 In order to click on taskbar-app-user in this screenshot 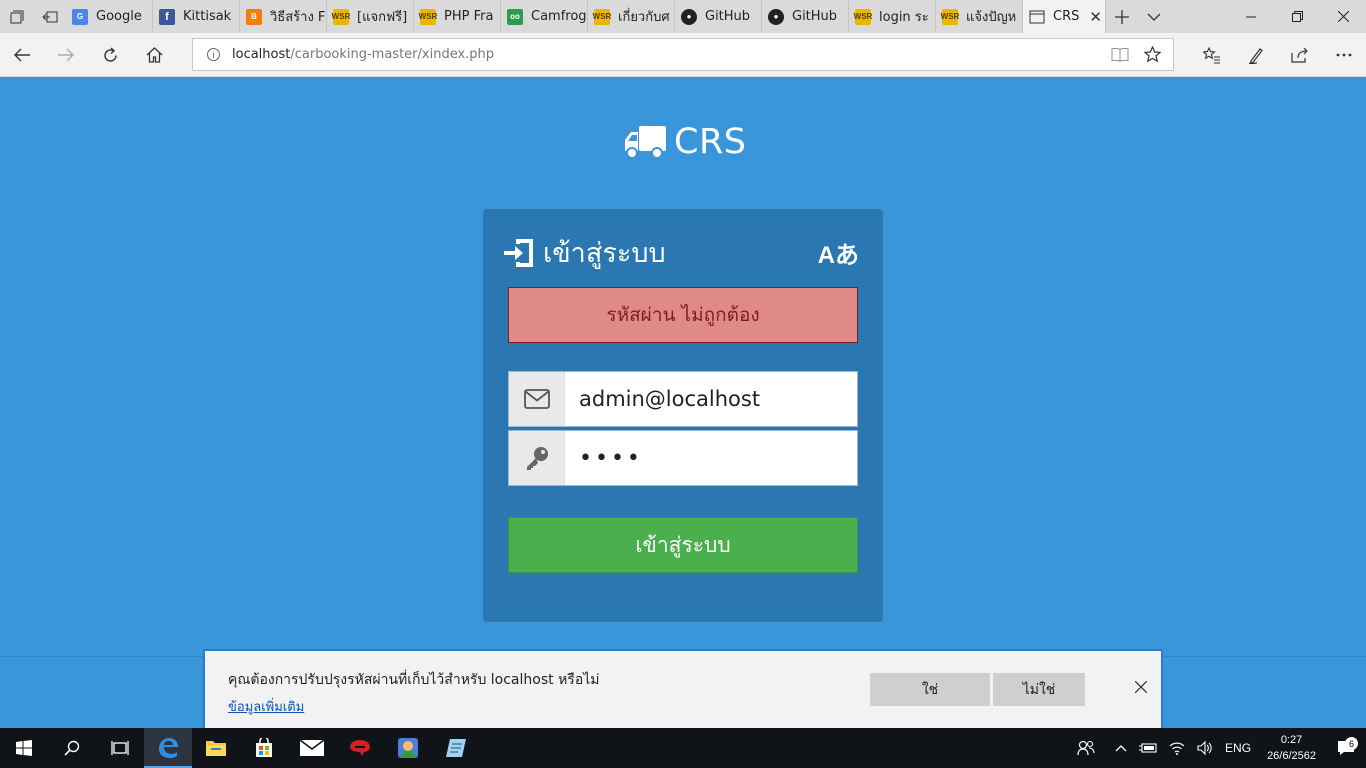, I will do `click(408, 748)`.